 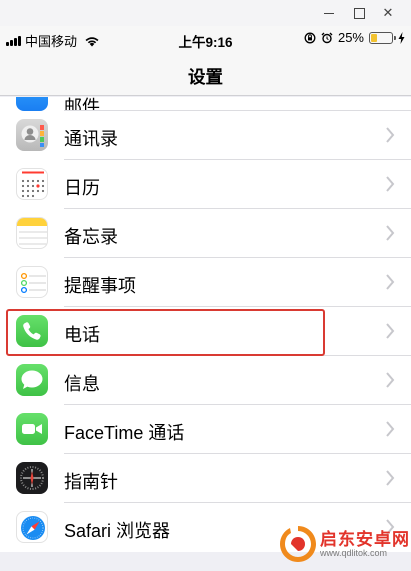 What do you see at coordinates (205, 478) in the screenshot?
I see `settings-row-compass: 指南针` at bounding box center [205, 478].